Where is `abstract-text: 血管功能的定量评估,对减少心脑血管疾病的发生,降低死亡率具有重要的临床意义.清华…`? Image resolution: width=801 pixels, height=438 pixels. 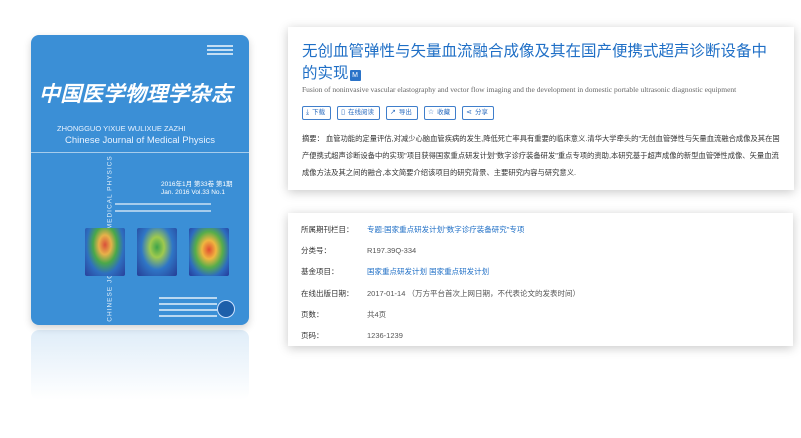
abstract-text: 血管功能的定量评估,对减少心脑血管疾病的发生,降低死亡率具有重要的临床意义.清华… is located at coordinates (541, 155).